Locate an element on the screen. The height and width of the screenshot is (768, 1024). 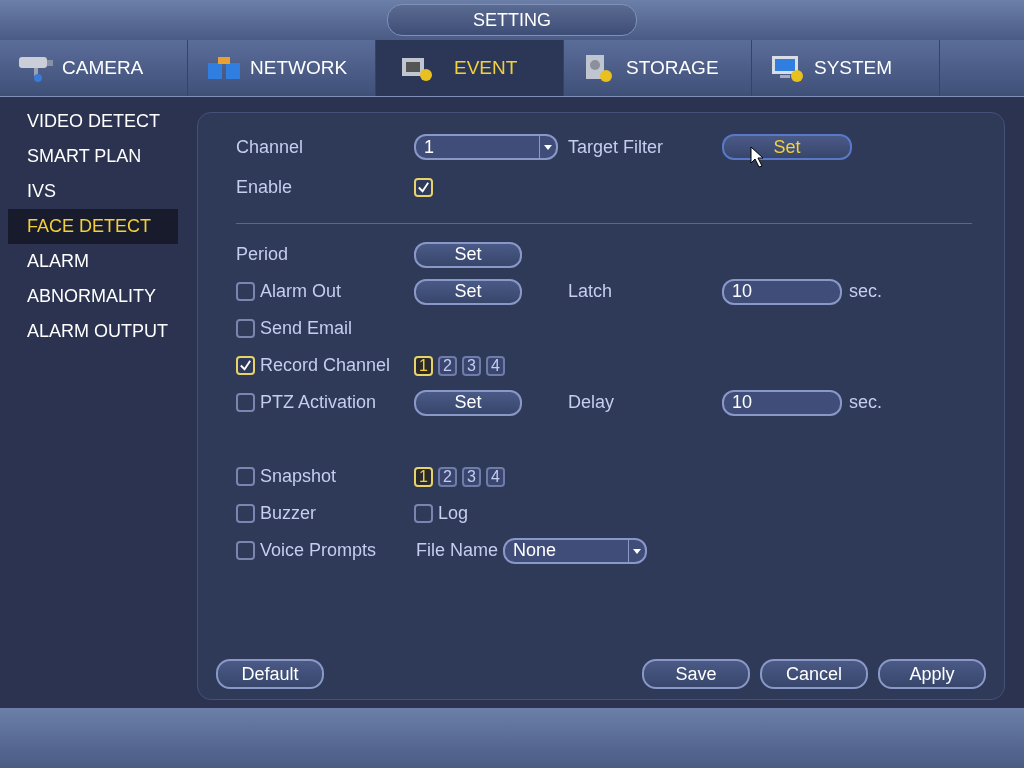
field-label: Channel is located at coordinates (270, 147).